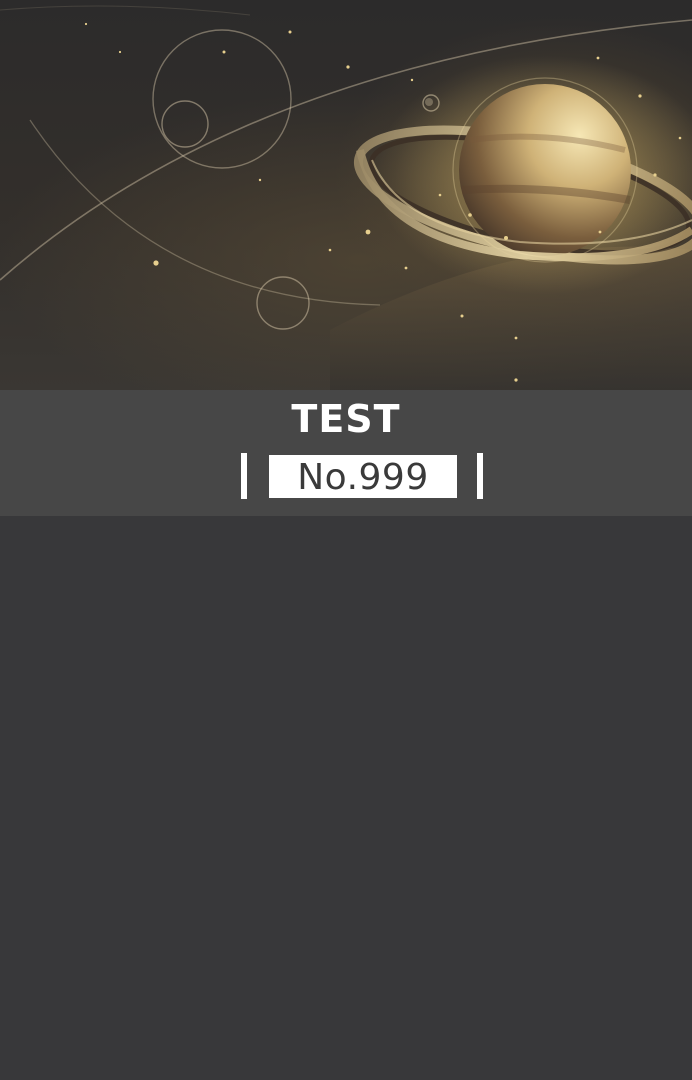 The height and width of the screenshot is (1080, 692). What do you see at coordinates (363, 476) in the screenshot?
I see `number-label: No.999` at bounding box center [363, 476].